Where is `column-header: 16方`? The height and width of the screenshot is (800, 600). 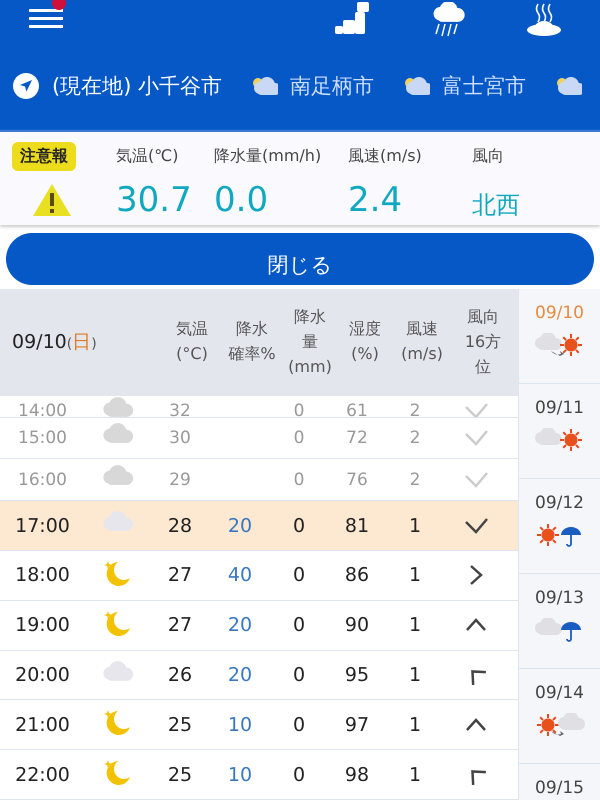
column-header: 16方 is located at coordinates (483, 341).